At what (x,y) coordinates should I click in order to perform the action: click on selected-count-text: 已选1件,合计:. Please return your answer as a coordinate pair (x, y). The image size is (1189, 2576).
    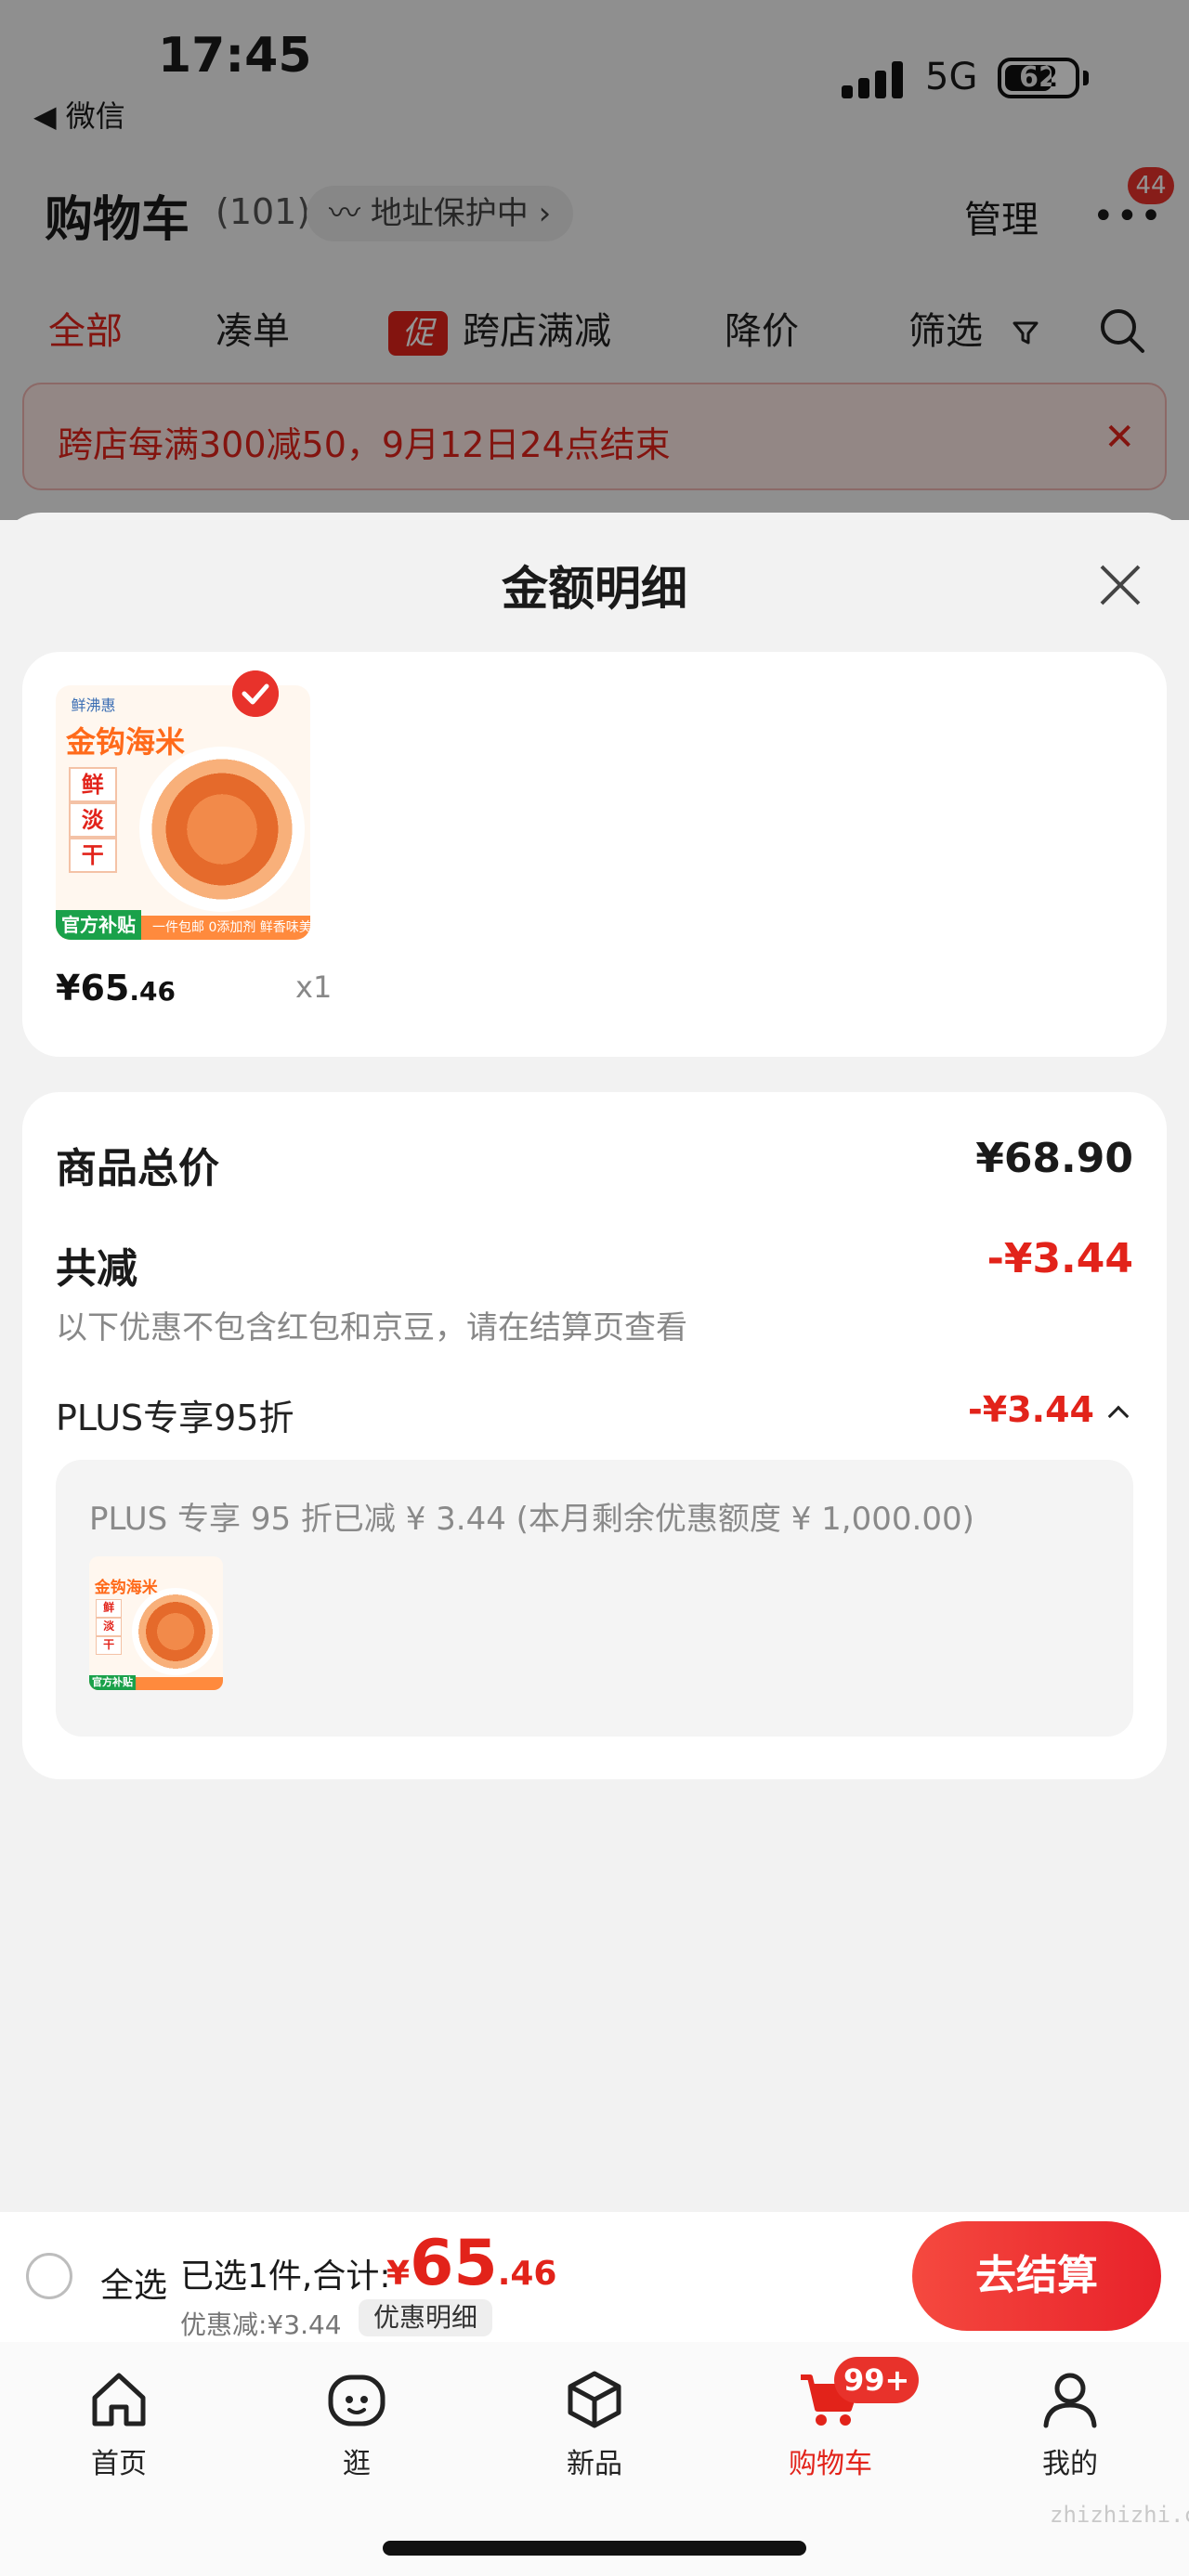
    Looking at the image, I should click on (286, 2276).